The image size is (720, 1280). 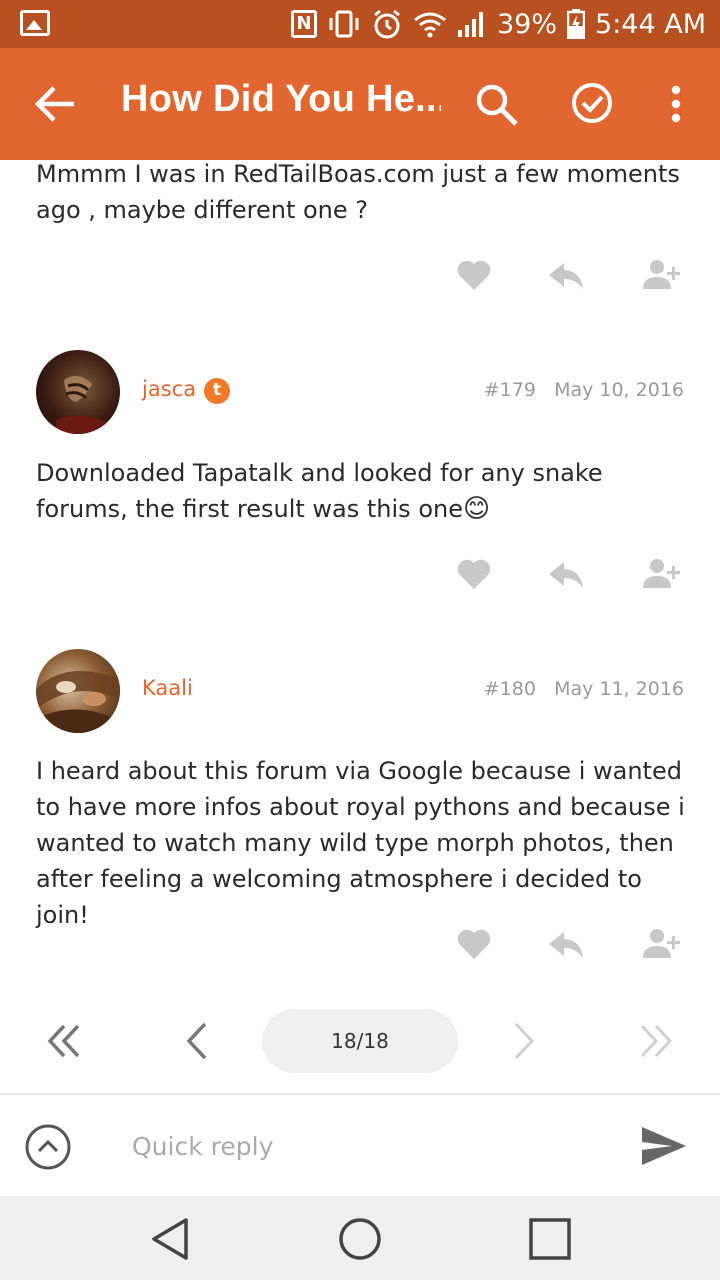 I want to click on status-icons: N 39% 5:44 AM, so click(x=498, y=24).